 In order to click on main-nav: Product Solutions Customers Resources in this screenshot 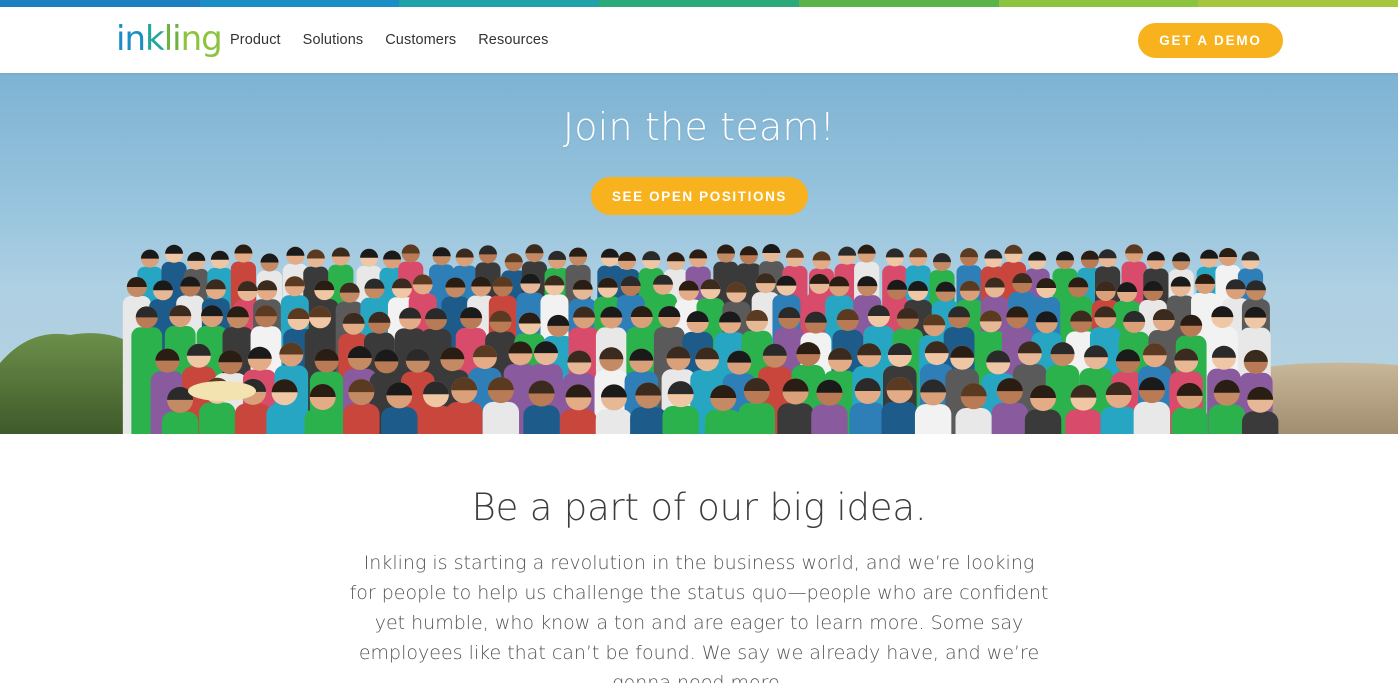, I will do `click(400, 40)`.